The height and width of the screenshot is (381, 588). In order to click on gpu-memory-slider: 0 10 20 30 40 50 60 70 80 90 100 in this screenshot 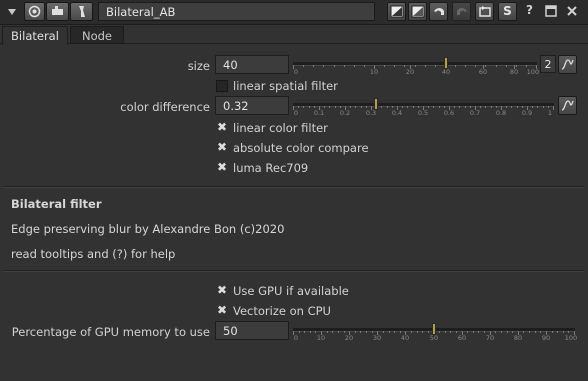, I will do `click(435, 333)`.